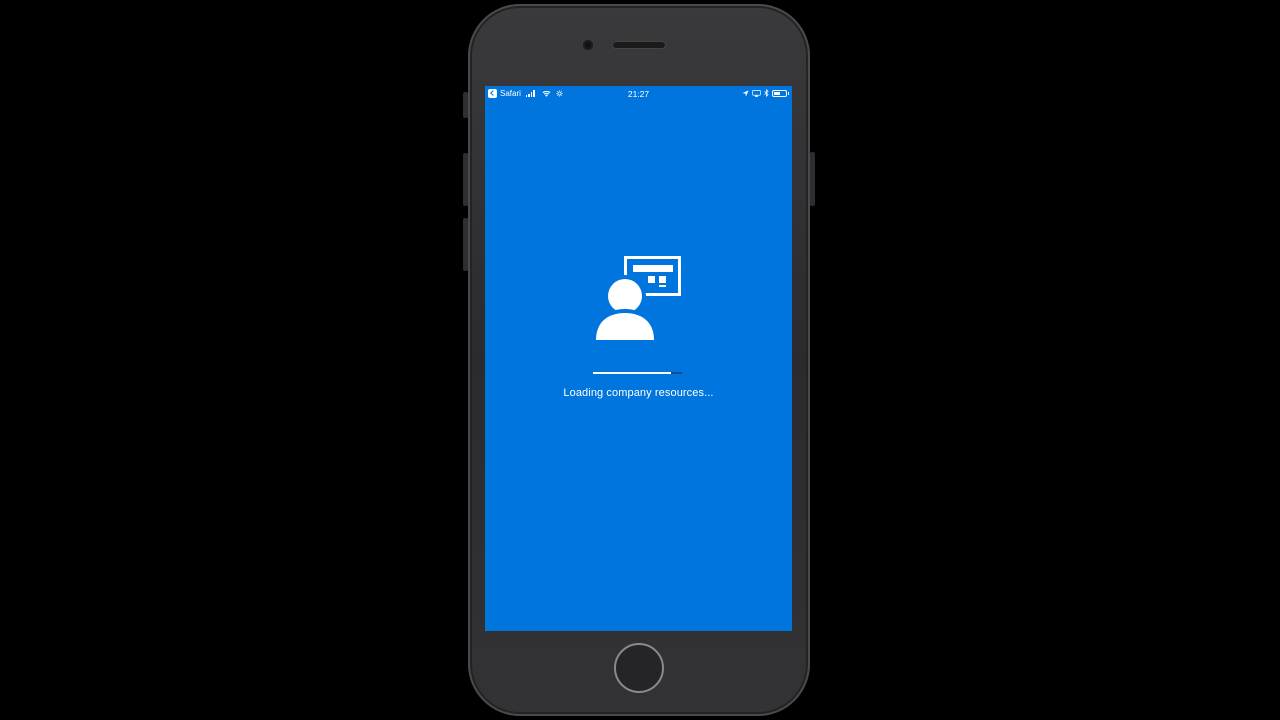 Image resolution: width=1280 pixels, height=720 pixels. Describe the element at coordinates (632, 373) in the screenshot. I see `loading-progress-fill` at that location.